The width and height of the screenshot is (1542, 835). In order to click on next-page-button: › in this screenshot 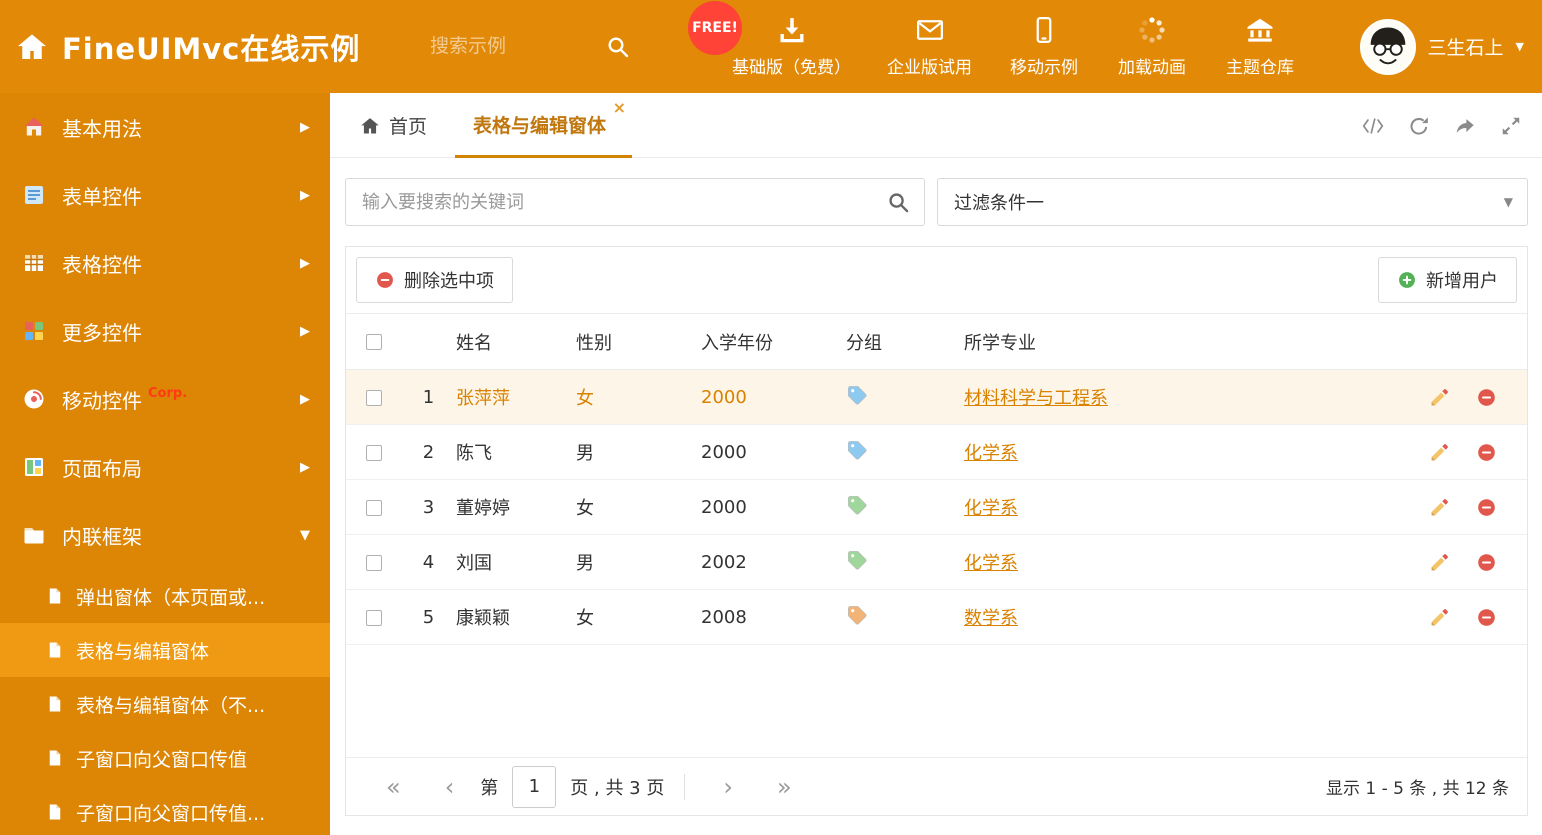, I will do `click(728, 787)`.